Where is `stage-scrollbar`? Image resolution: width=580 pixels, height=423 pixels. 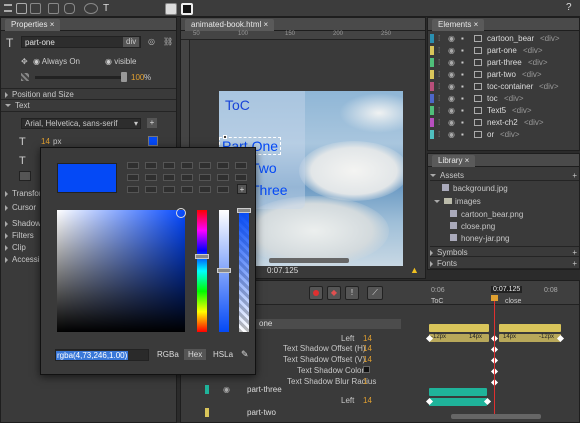 stage-scrollbar is located at coordinates (309, 260).